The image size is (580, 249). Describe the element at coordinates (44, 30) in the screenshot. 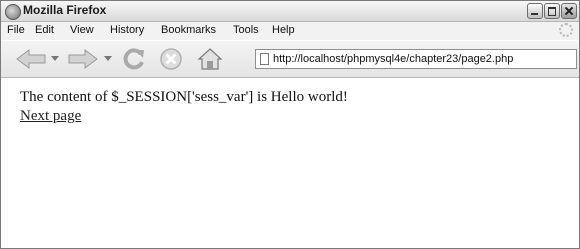

I see `menu-edit: Edit` at that location.